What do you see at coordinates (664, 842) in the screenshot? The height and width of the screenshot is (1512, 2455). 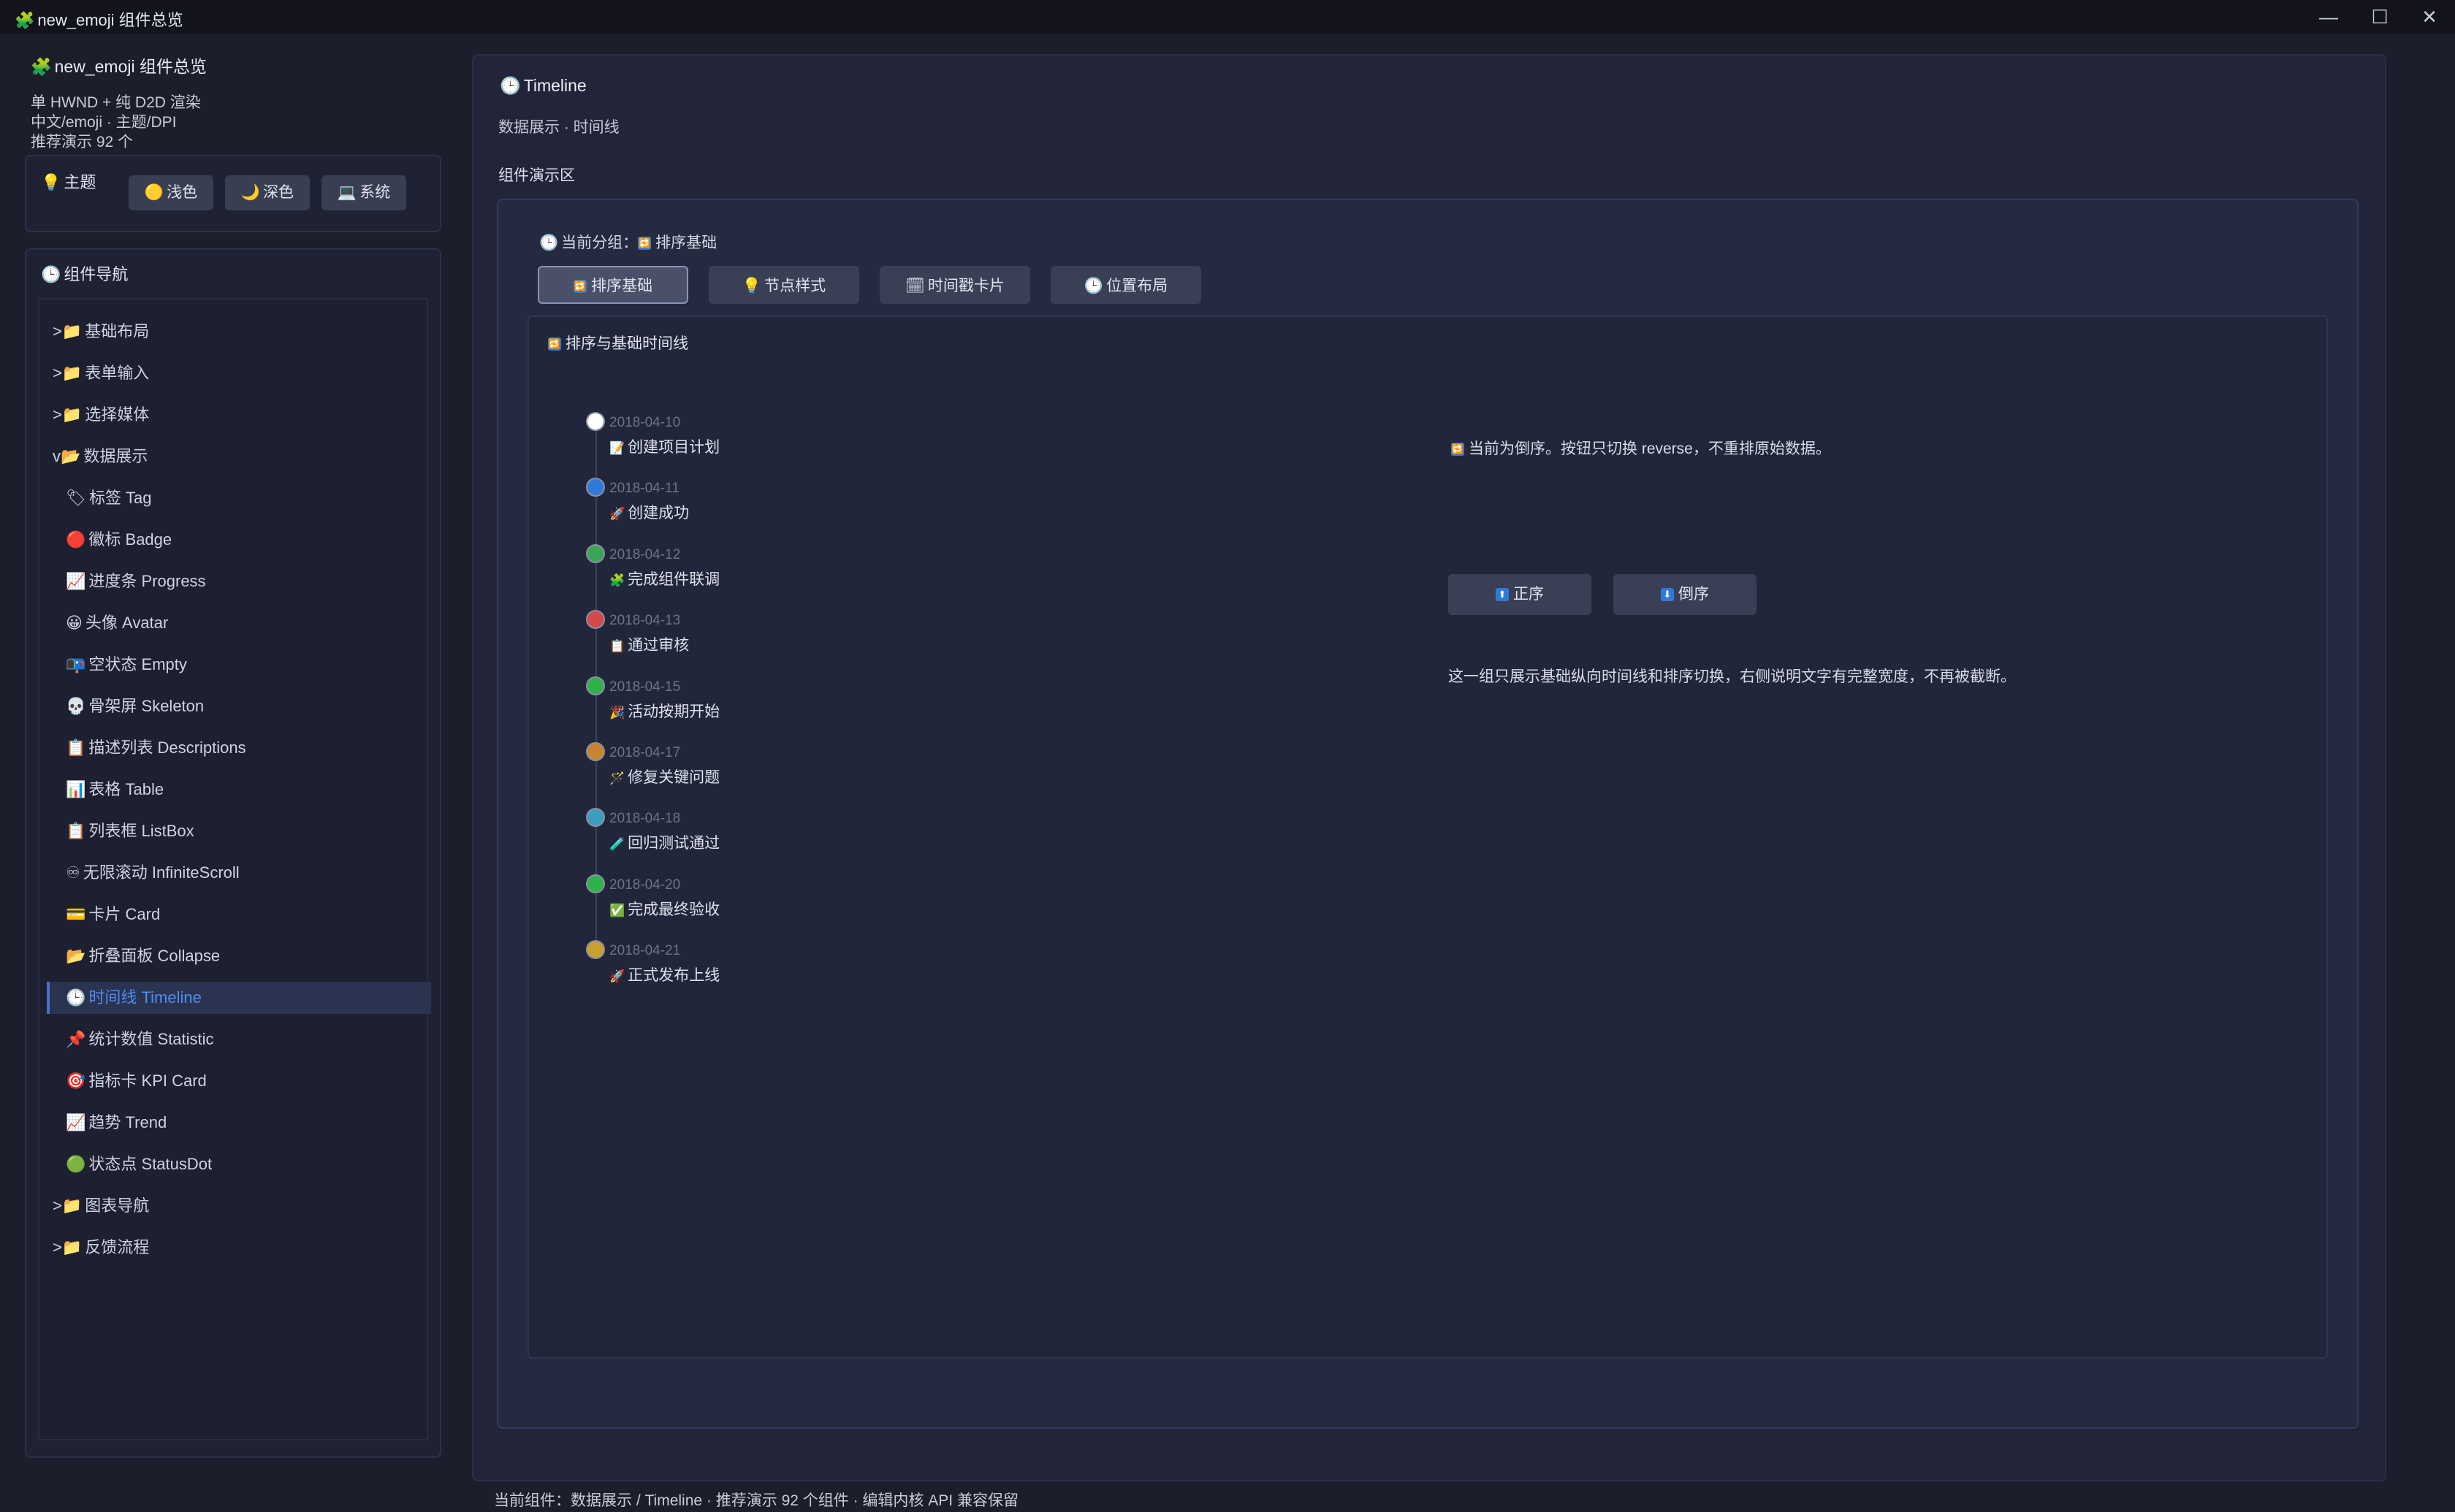 I see `timeline-item: 🧪 回归测试通过` at bounding box center [664, 842].